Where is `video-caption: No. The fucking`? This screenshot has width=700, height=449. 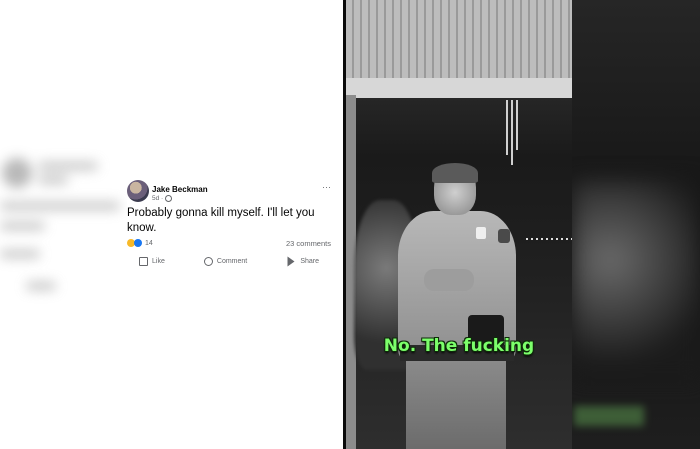
video-caption: No. The fucking is located at coordinates (459, 346).